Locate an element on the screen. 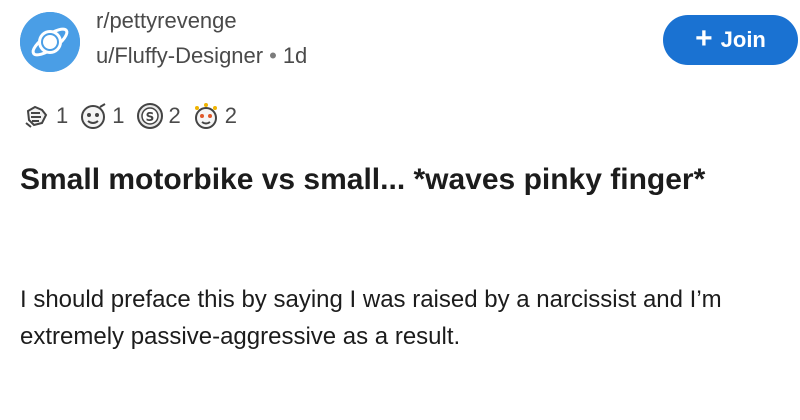  post-meta: r/pettyrevenge u/Fluffy-Designer • 1d is located at coordinates (201, 39).